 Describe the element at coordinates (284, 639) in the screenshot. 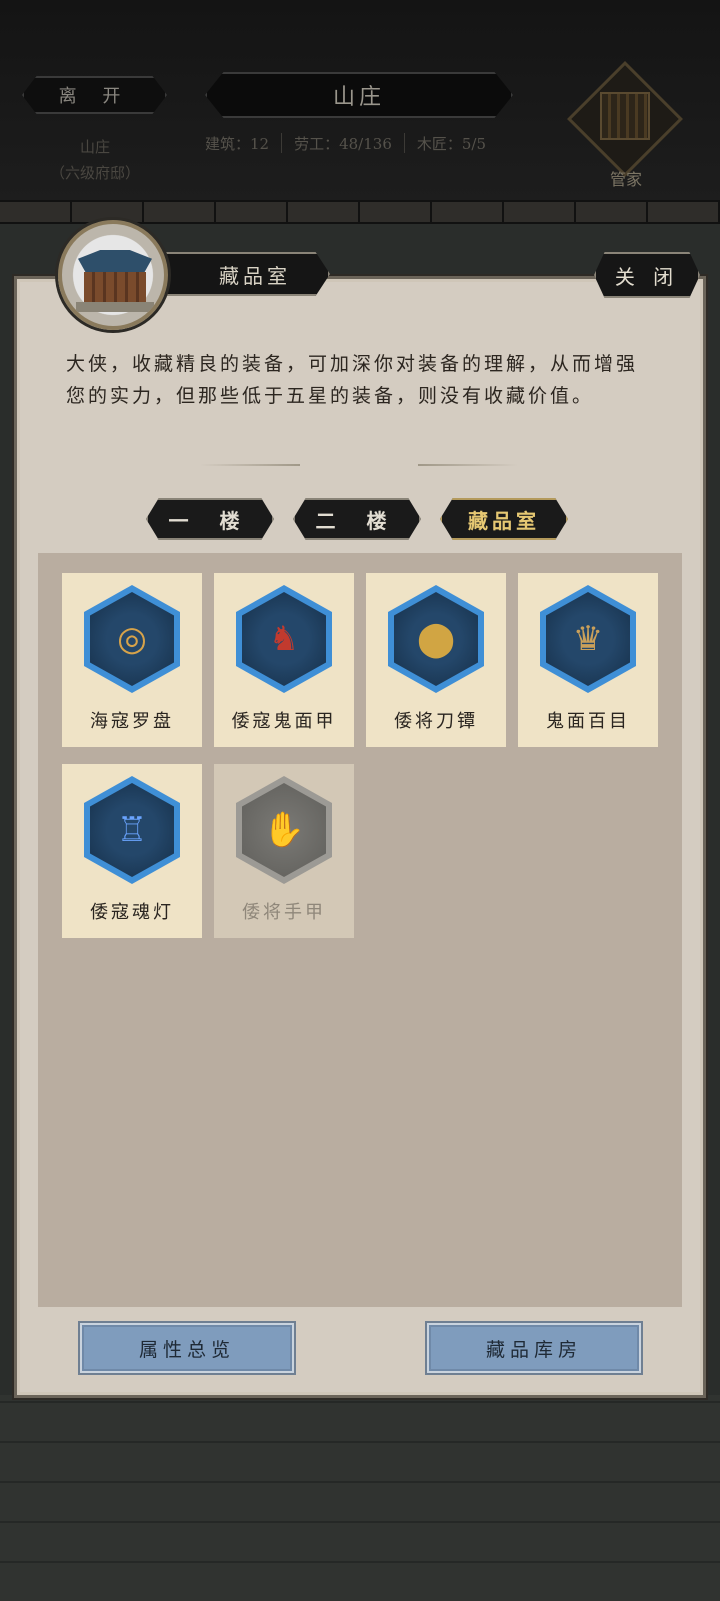

I see `oni-mask-icon: ♞` at that location.